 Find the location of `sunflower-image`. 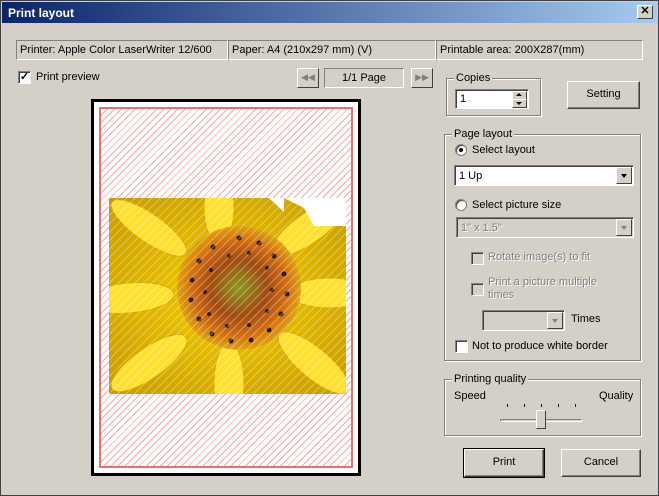

sunflower-image is located at coordinates (227, 296).